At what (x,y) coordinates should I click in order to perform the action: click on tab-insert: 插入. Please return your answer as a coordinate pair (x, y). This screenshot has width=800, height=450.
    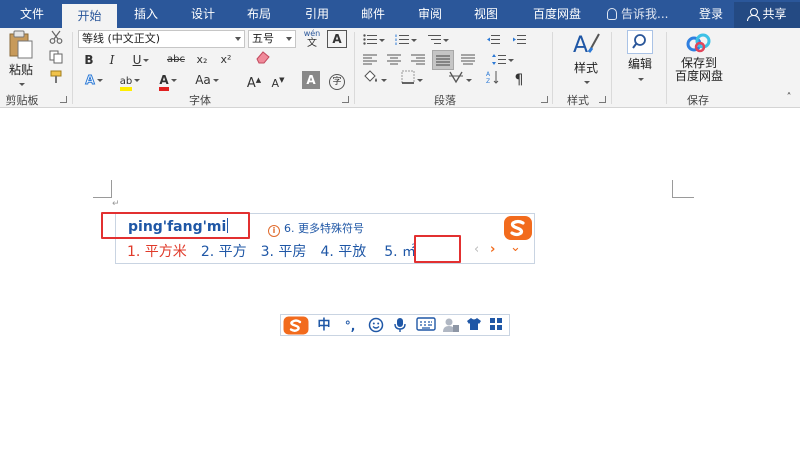
    Looking at the image, I should click on (146, 14).